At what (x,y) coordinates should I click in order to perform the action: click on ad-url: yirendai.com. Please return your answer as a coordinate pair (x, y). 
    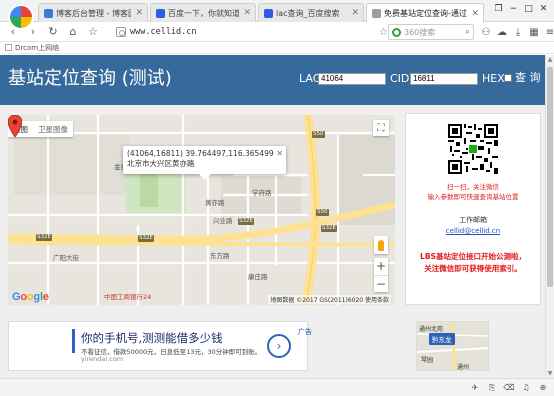
    Looking at the image, I should click on (102, 359).